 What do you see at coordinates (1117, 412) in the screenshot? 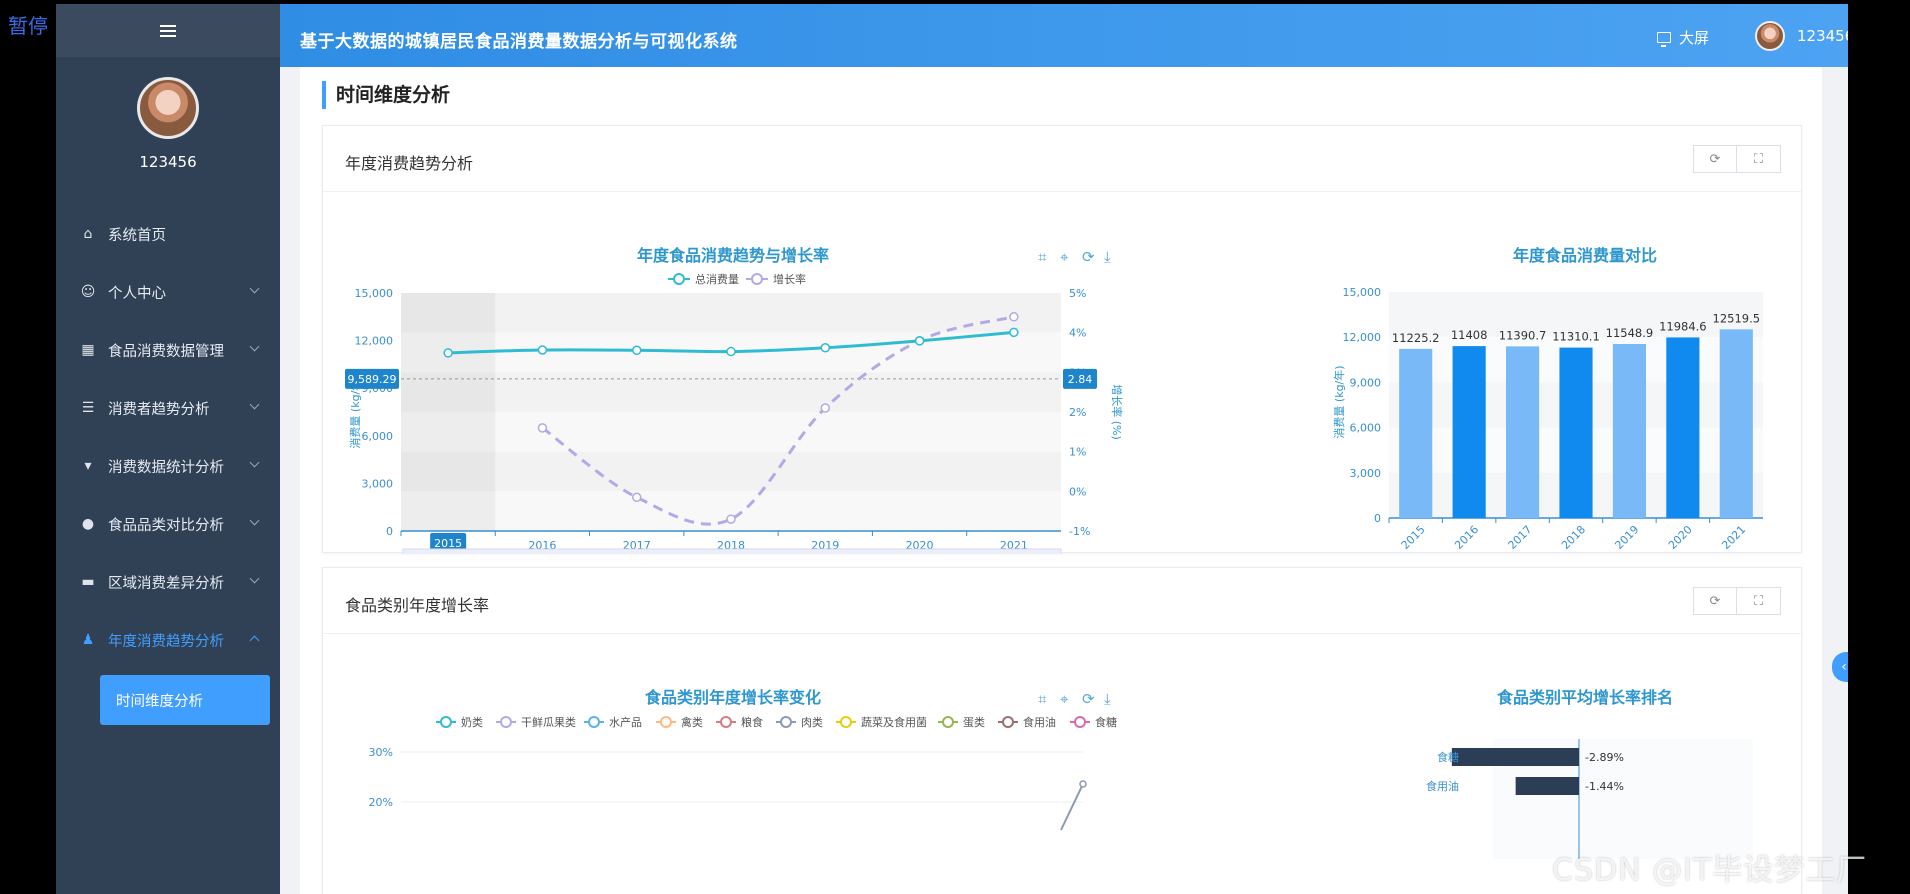
I see `y-right-axis-label: 增长率 (%)` at bounding box center [1117, 412].